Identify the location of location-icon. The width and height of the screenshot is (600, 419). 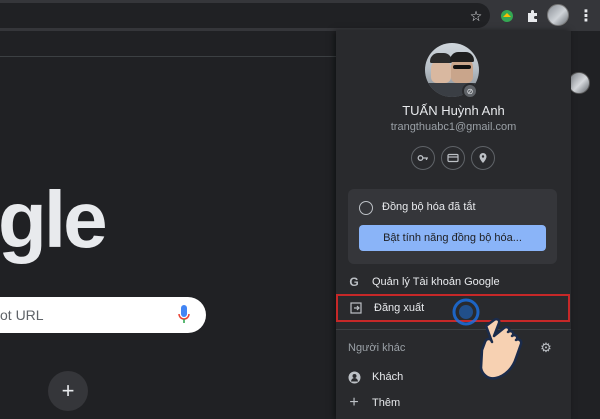
(483, 158).